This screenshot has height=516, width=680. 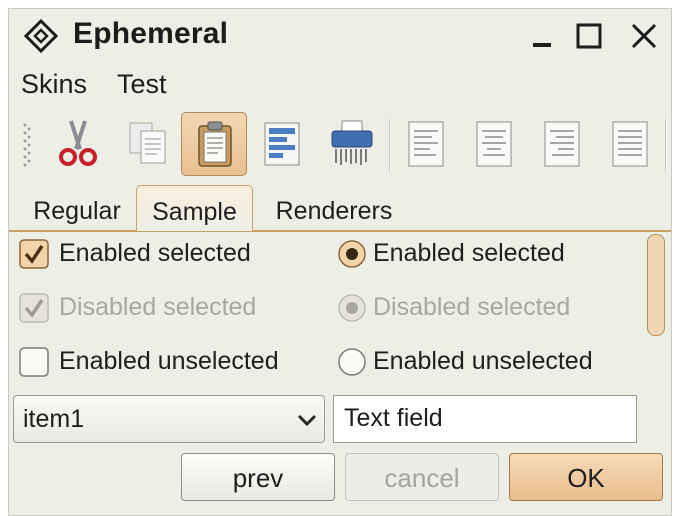 I want to click on tab-sample: Sample, so click(x=194, y=208).